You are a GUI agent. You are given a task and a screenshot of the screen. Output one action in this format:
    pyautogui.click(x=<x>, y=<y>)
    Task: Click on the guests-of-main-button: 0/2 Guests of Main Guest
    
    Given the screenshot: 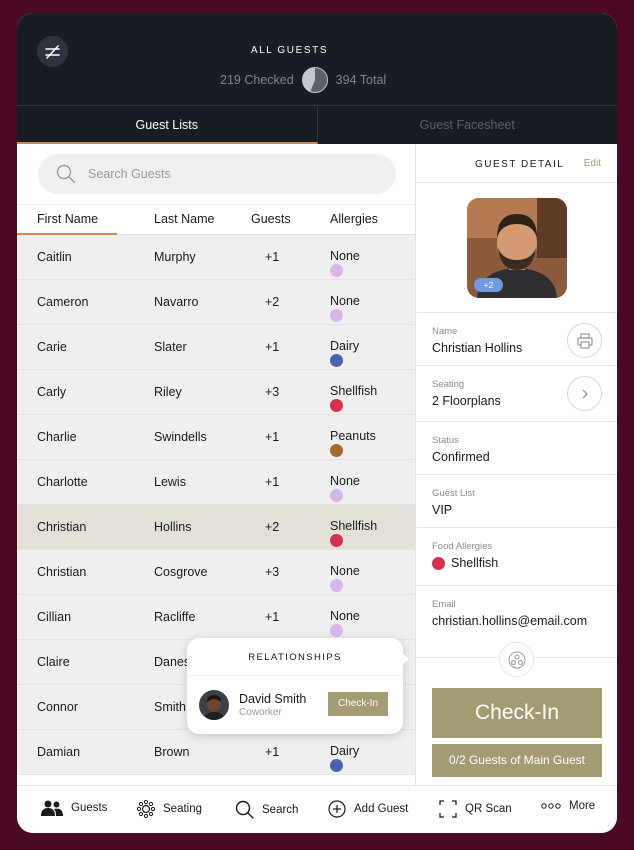 What is the action you would take?
    pyautogui.click(x=517, y=760)
    